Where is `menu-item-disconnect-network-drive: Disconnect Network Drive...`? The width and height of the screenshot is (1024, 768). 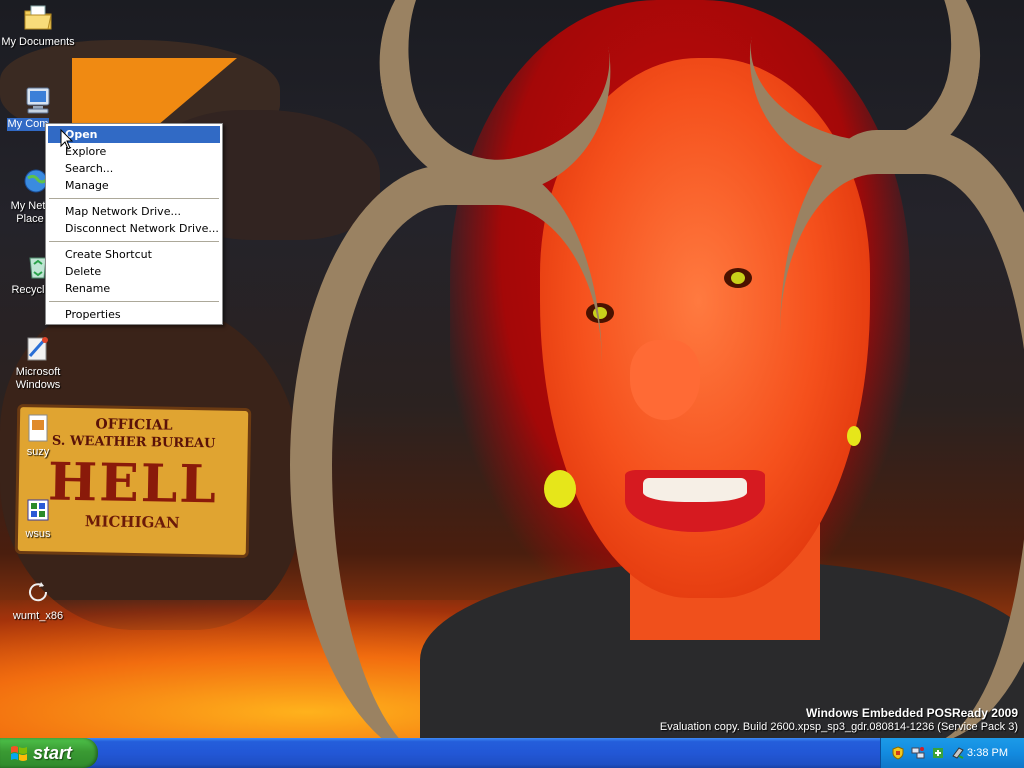 menu-item-disconnect-network-drive: Disconnect Network Drive... is located at coordinates (134, 228).